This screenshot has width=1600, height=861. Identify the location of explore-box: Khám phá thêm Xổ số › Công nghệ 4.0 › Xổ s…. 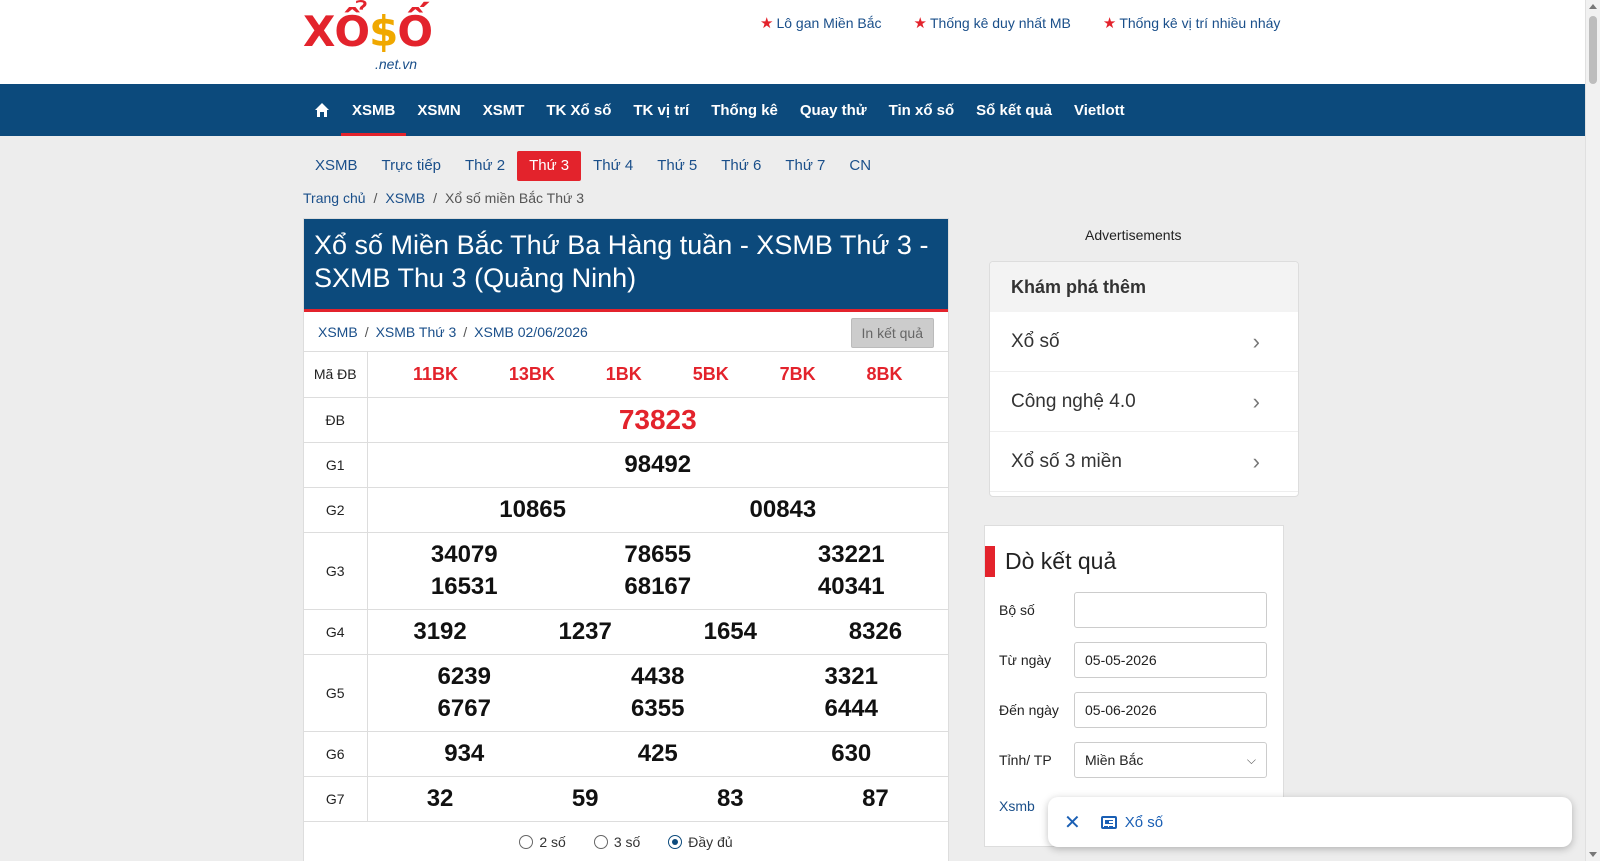
(1144, 379).